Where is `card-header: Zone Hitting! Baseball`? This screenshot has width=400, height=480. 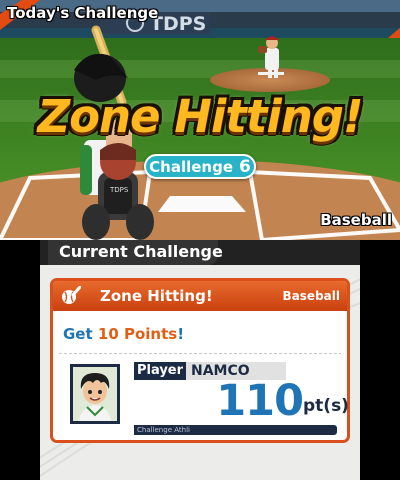 card-header: Zone Hitting! Baseball is located at coordinates (200, 296).